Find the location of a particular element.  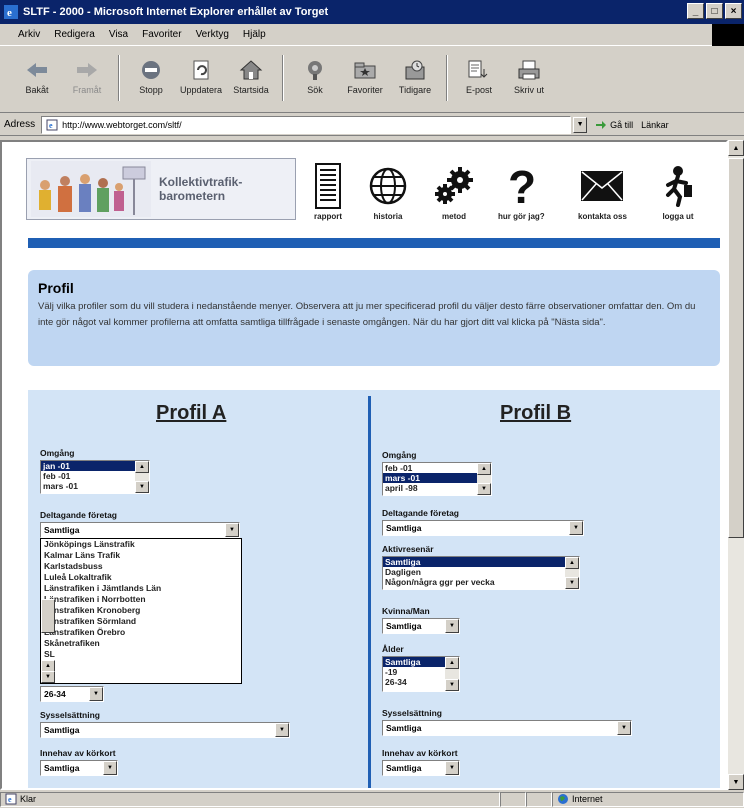

menu-arkiv: Arkiv is located at coordinates (29, 34).